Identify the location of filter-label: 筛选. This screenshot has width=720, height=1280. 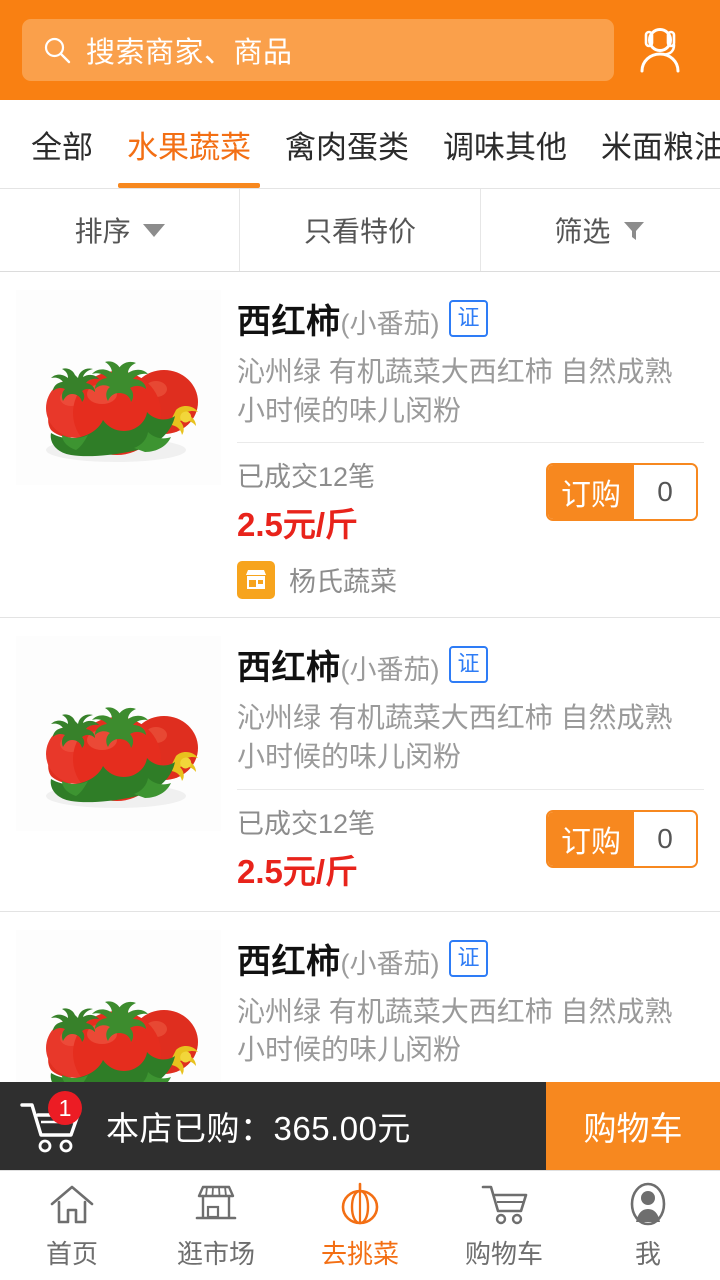
(582, 231).